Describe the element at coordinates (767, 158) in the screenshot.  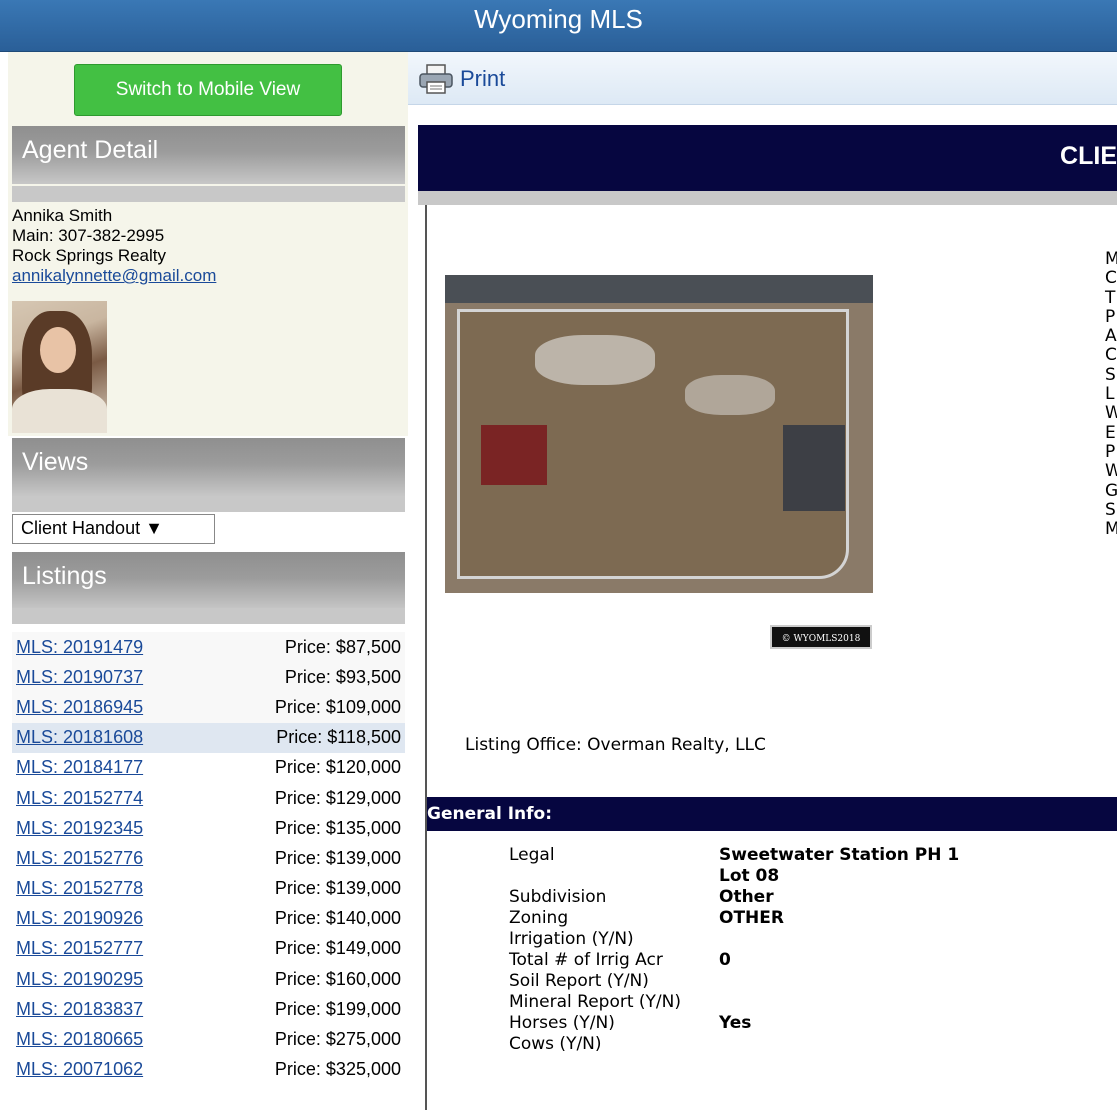
I see `report-header: CLIE` at that location.